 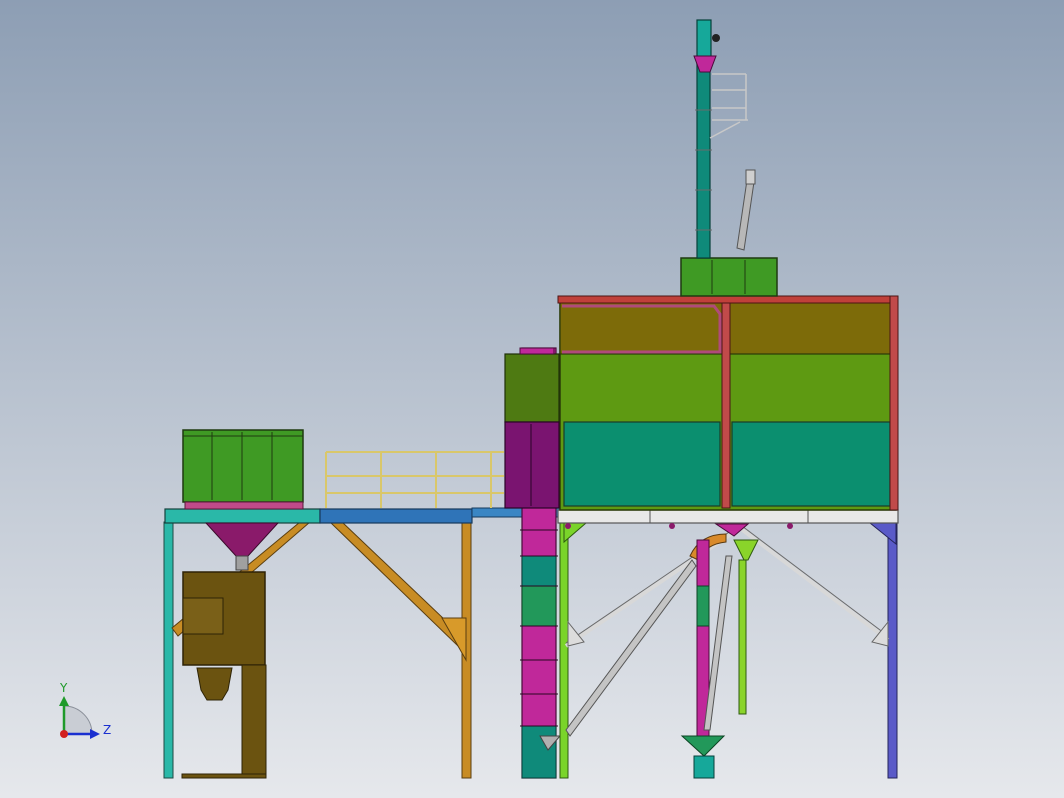 What do you see at coordinates (716, 38) in the screenshot?
I see `head-motor` at bounding box center [716, 38].